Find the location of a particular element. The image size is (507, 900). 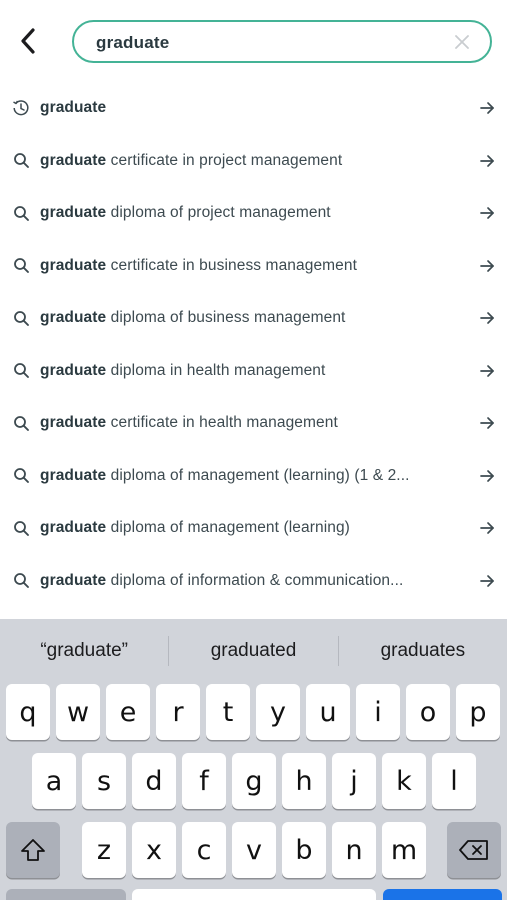

suggestion-rest: certificate in project management is located at coordinates (224, 160).